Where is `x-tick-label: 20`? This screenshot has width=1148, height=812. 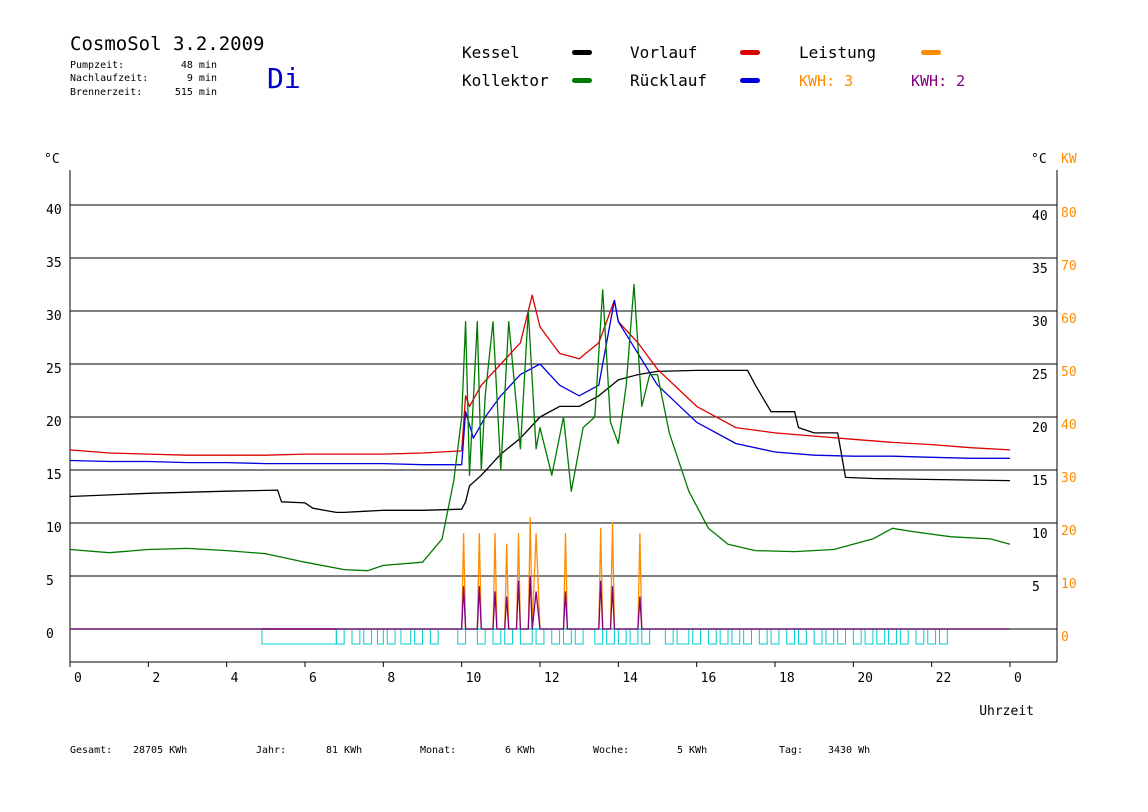
x-tick-label: 20 is located at coordinates (865, 678).